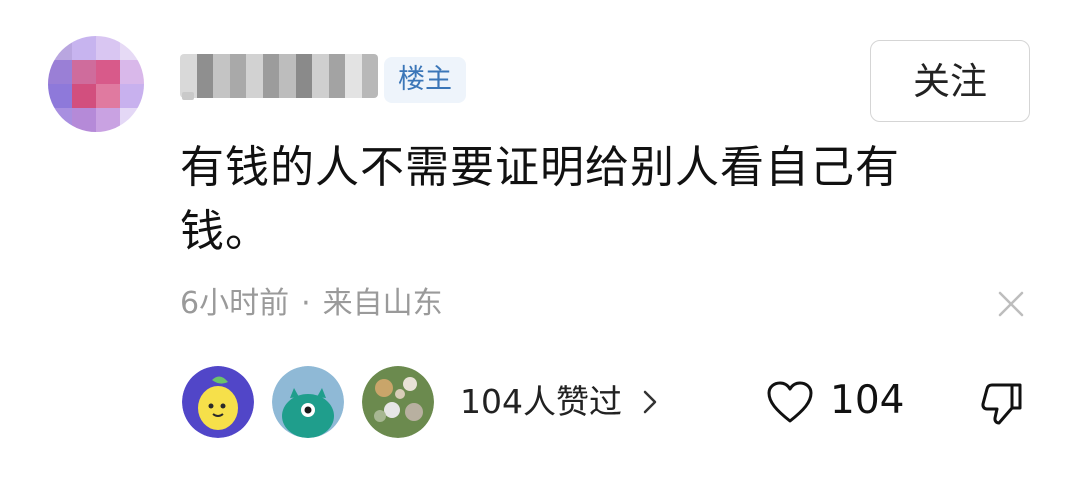 Image resolution: width=1080 pixels, height=501 pixels. Describe the element at coordinates (308, 402) in the screenshot. I see `liker-avatar-monster` at that location.